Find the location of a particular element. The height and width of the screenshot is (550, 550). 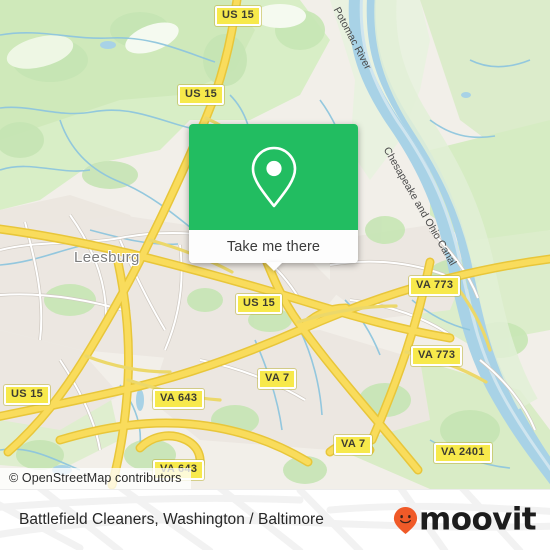

road-shield-va-643: VA 643 is located at coordinates (179, 399).